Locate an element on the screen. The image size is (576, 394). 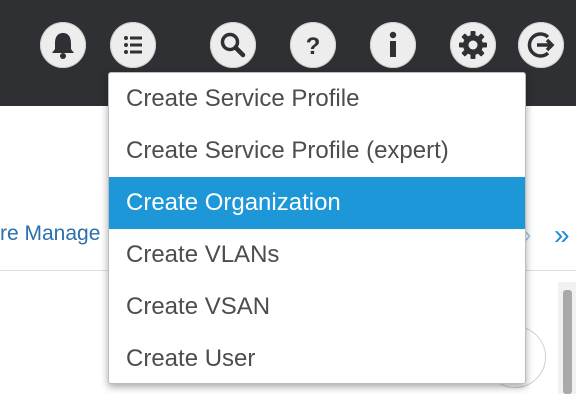
scrollbar-thumb is located at coordinates (567, 342).